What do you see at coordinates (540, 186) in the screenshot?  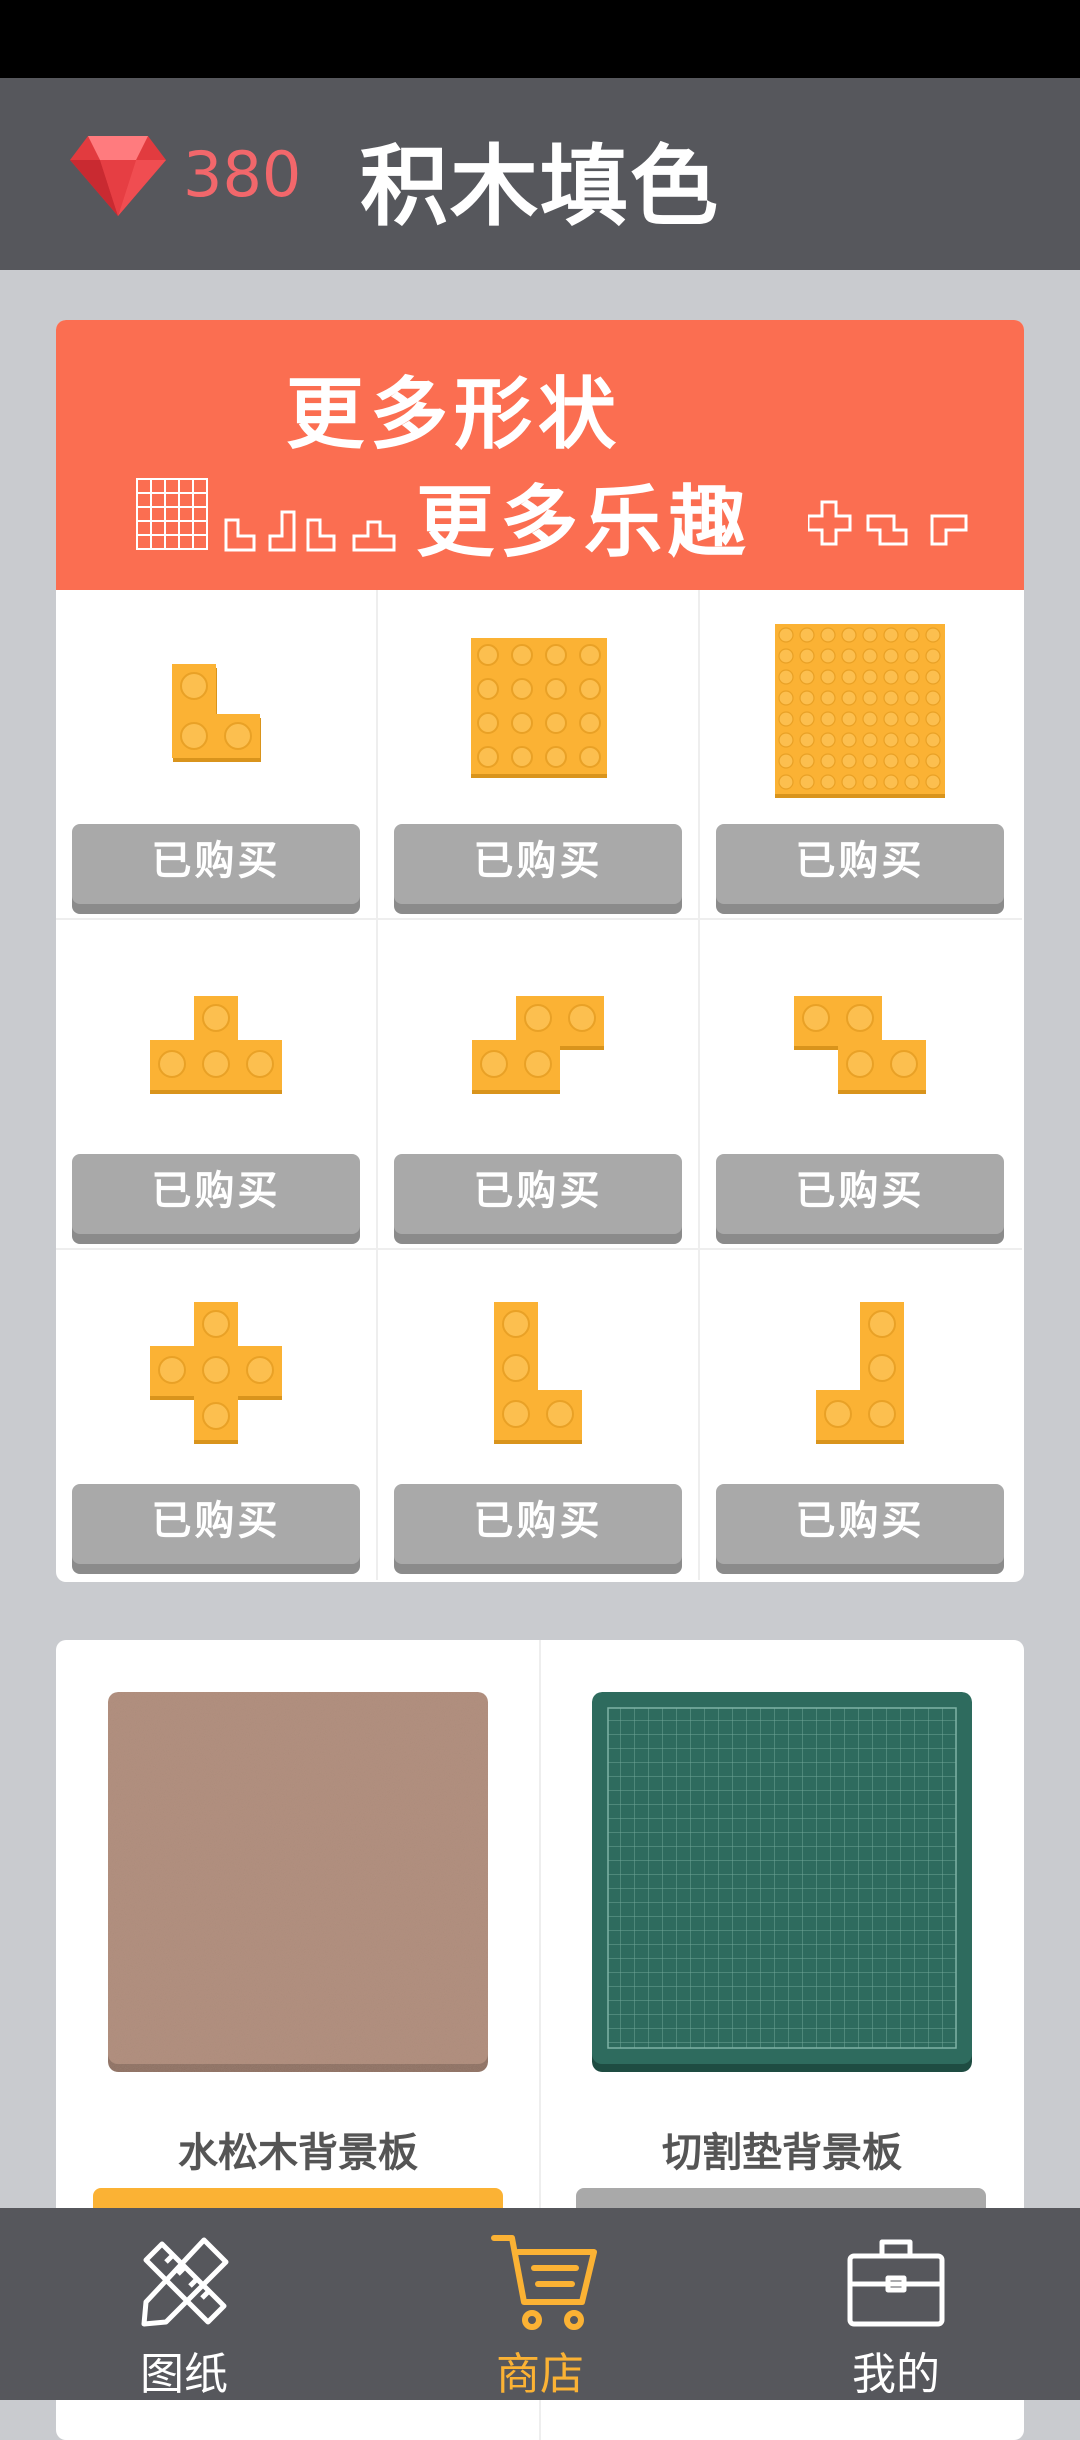 I see `app-title: 积木填色` at bounding box center [540, 186].